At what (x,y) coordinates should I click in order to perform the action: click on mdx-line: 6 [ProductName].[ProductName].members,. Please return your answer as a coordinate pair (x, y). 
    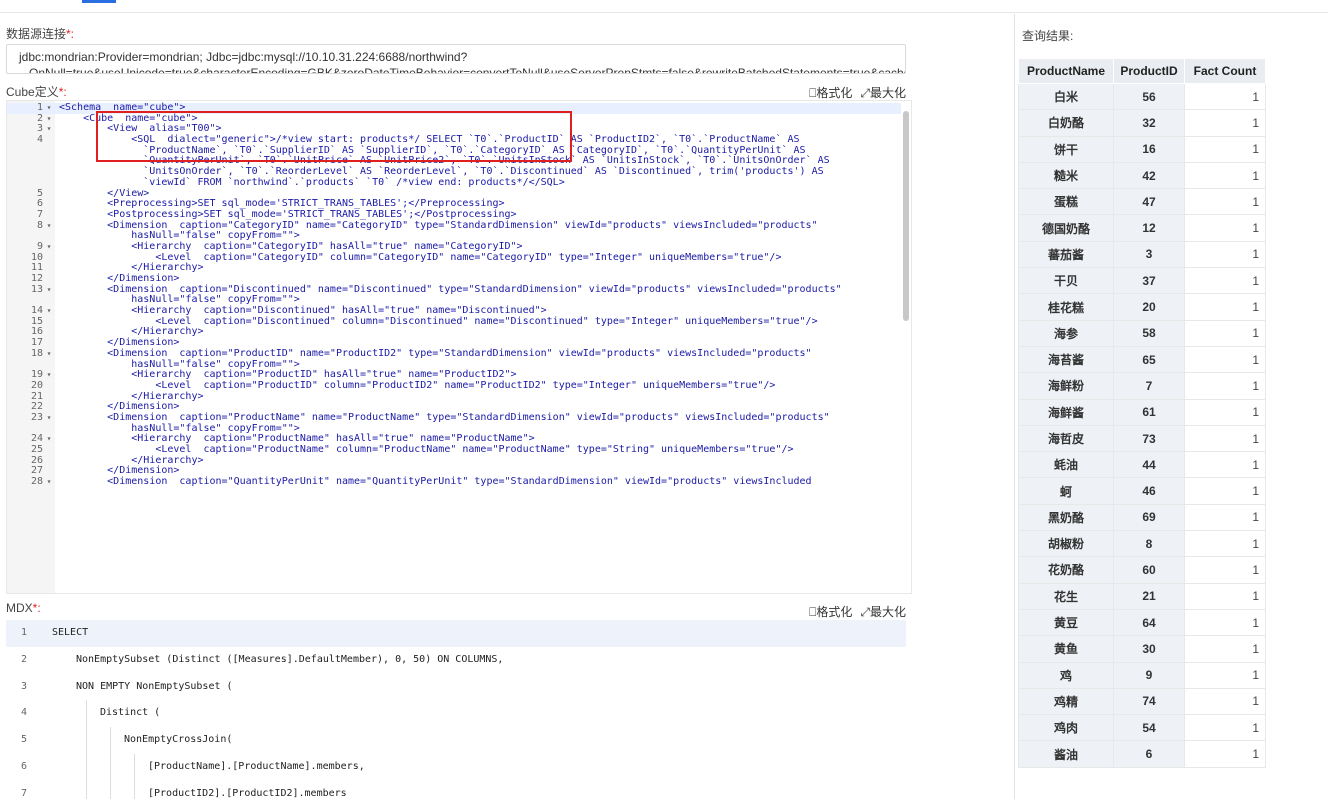
    Looking at the image, I should click on (456, 767).